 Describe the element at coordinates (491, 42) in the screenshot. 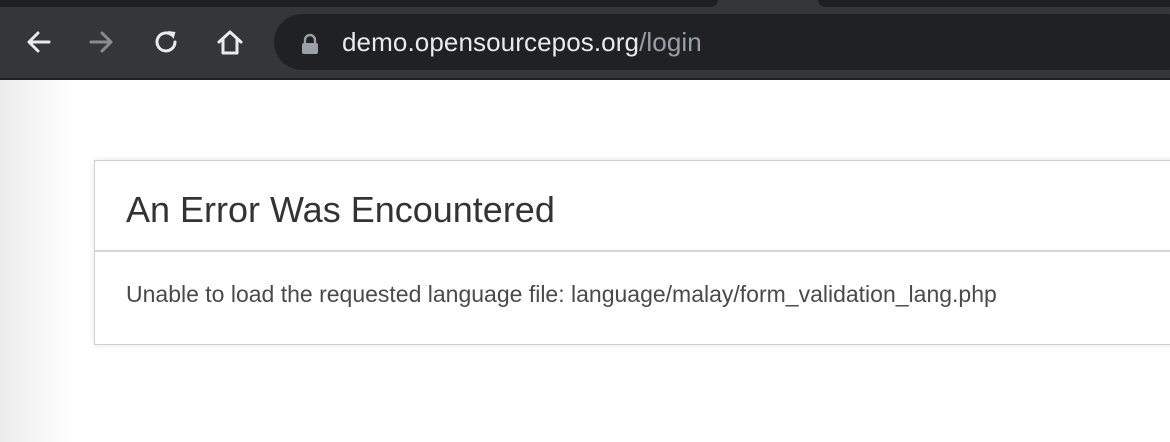

I see `url-host: demo.opensourcepos.org` at that location.